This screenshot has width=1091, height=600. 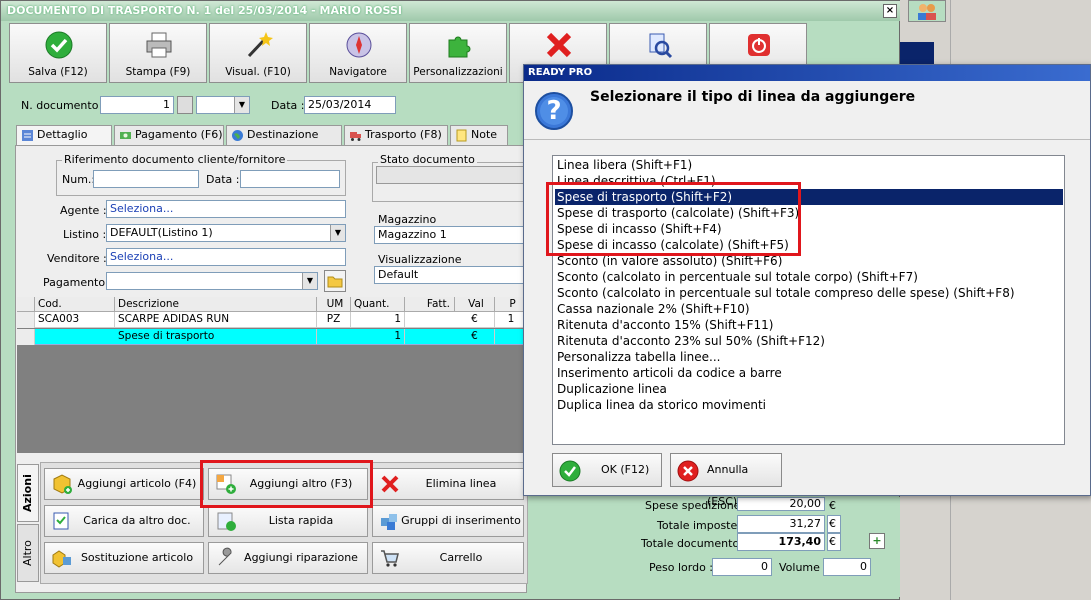 What do you see at coordinates (809, 165) in the screenshot?
I see `list-item: Linea libera (Shift+F1)` at bounding box center [809, 165].